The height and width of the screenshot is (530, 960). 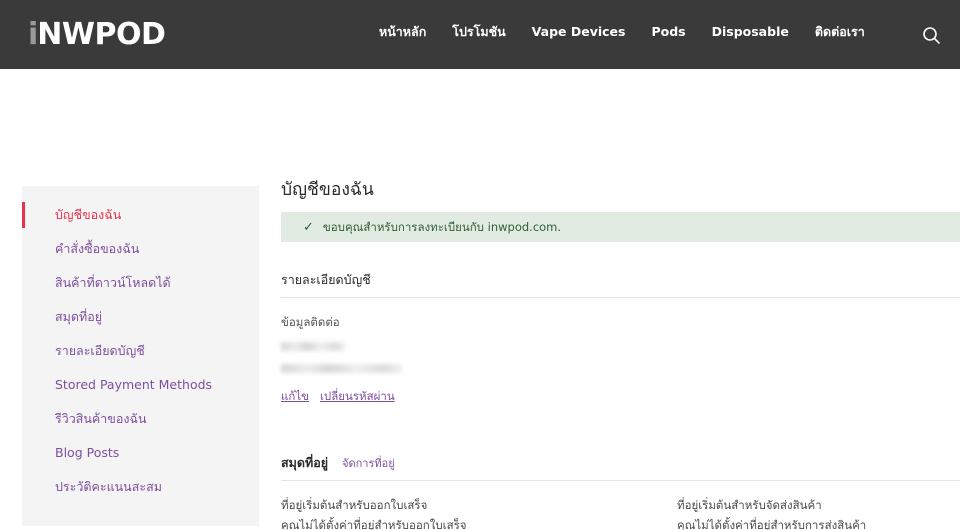 What do you see at coordinates (750, 32) in the screenshot?
I see `nav-item-disposable: Disposable` at bounding box center [750, 32].